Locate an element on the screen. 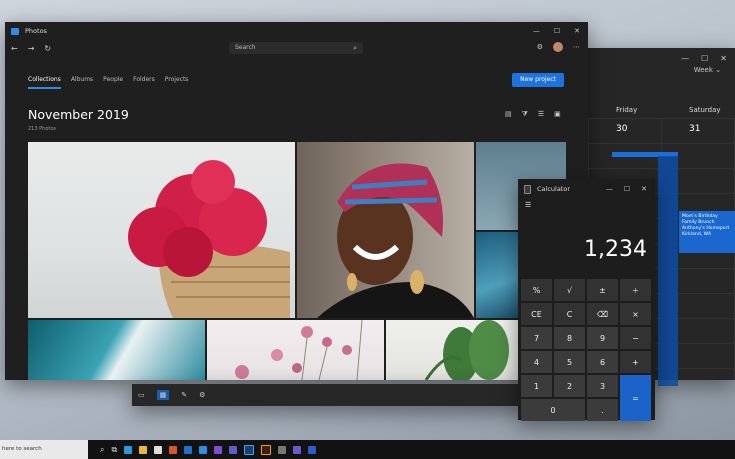 The width and height of the screenshot is (735, 459). key-6: 6 is located at coordinates (602, 362).